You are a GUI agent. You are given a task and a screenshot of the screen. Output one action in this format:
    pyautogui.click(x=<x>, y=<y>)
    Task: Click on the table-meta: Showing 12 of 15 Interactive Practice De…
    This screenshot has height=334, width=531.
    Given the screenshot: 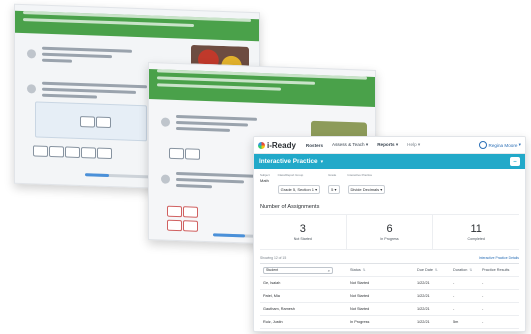 What is the action you would take?
    pyautogui.click(x=389, y=258)
    